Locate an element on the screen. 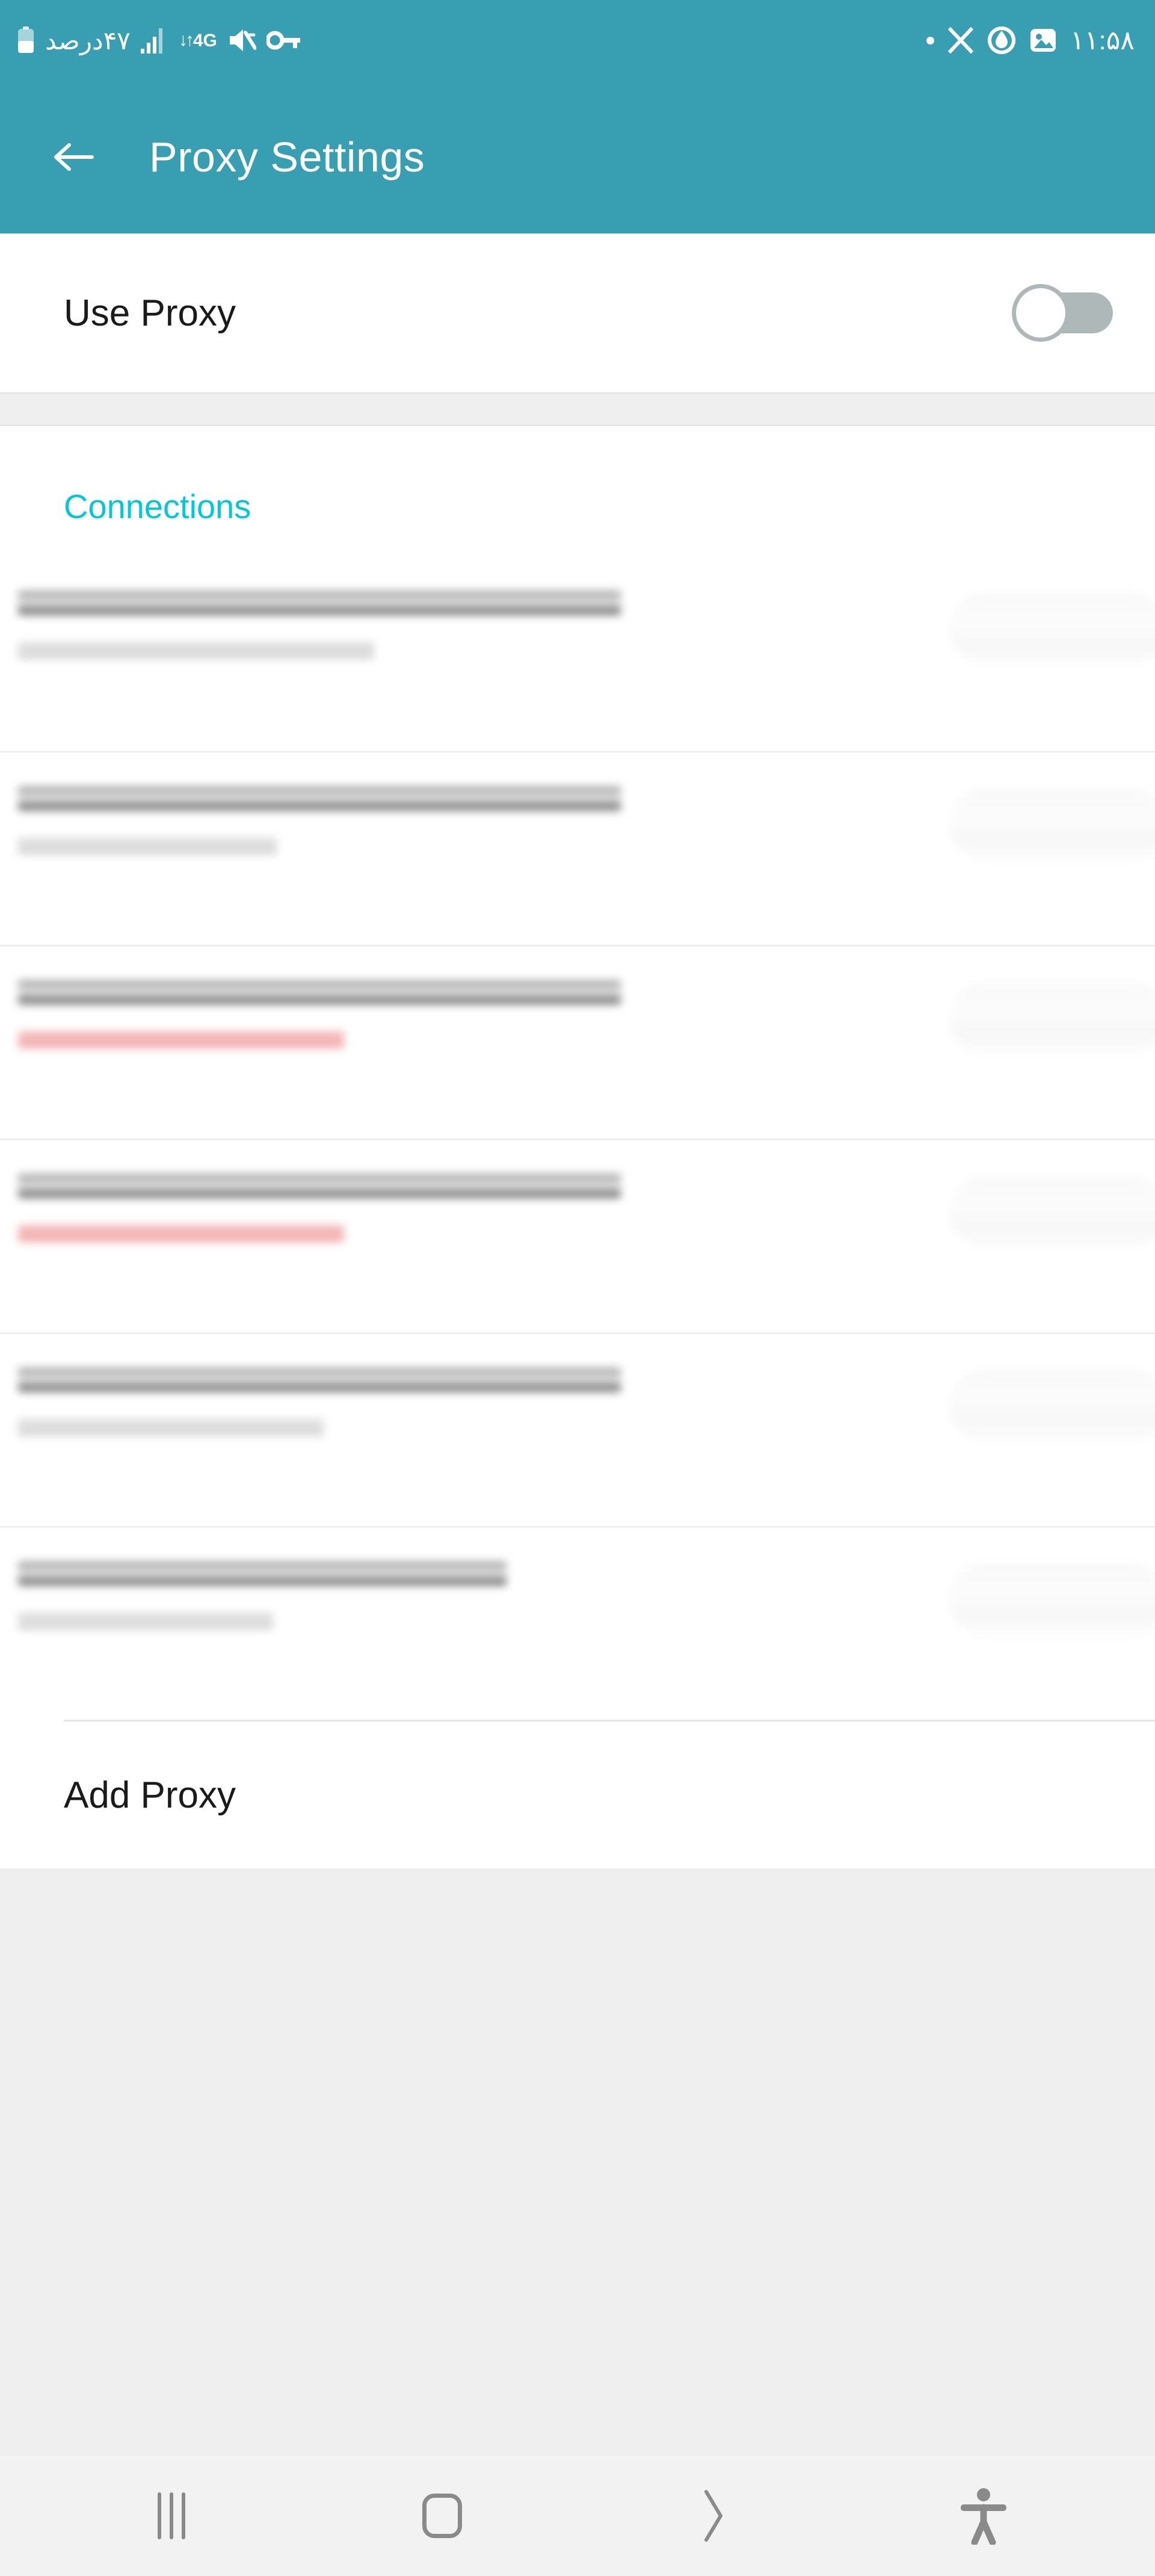 This screenshot has height=2576, width=1155. data-transfer-icon: ↓↑ is located at coordinates (186, 40).